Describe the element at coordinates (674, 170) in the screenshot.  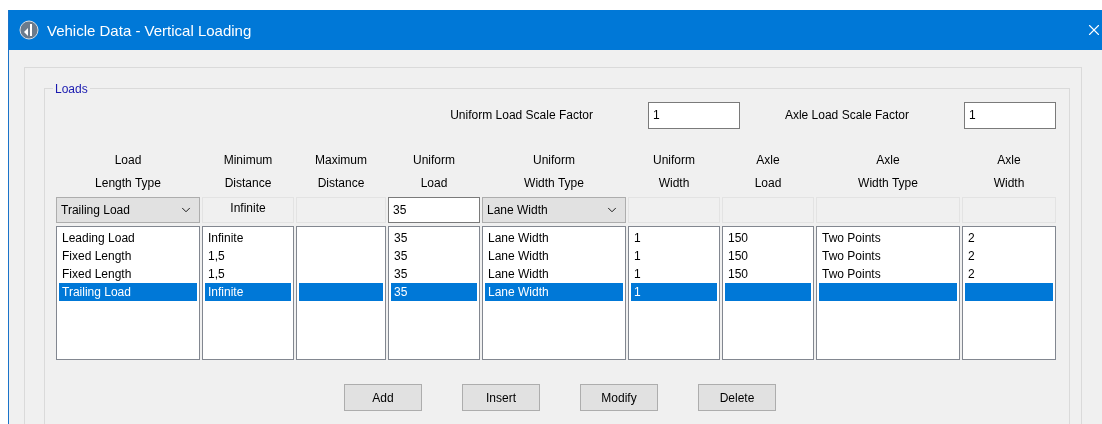
I see `column-header: Uniform Width` at that location.